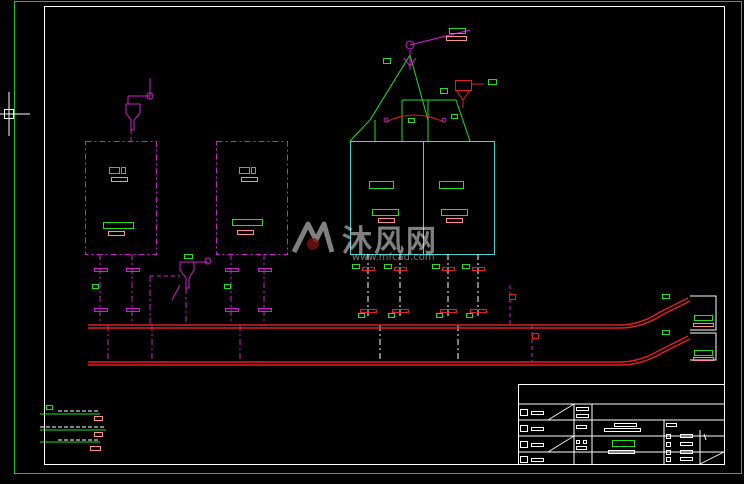 This screenshot has width=744, height=484. I want to click on watermark-url: www.mfcad.com, so click(393, 257).